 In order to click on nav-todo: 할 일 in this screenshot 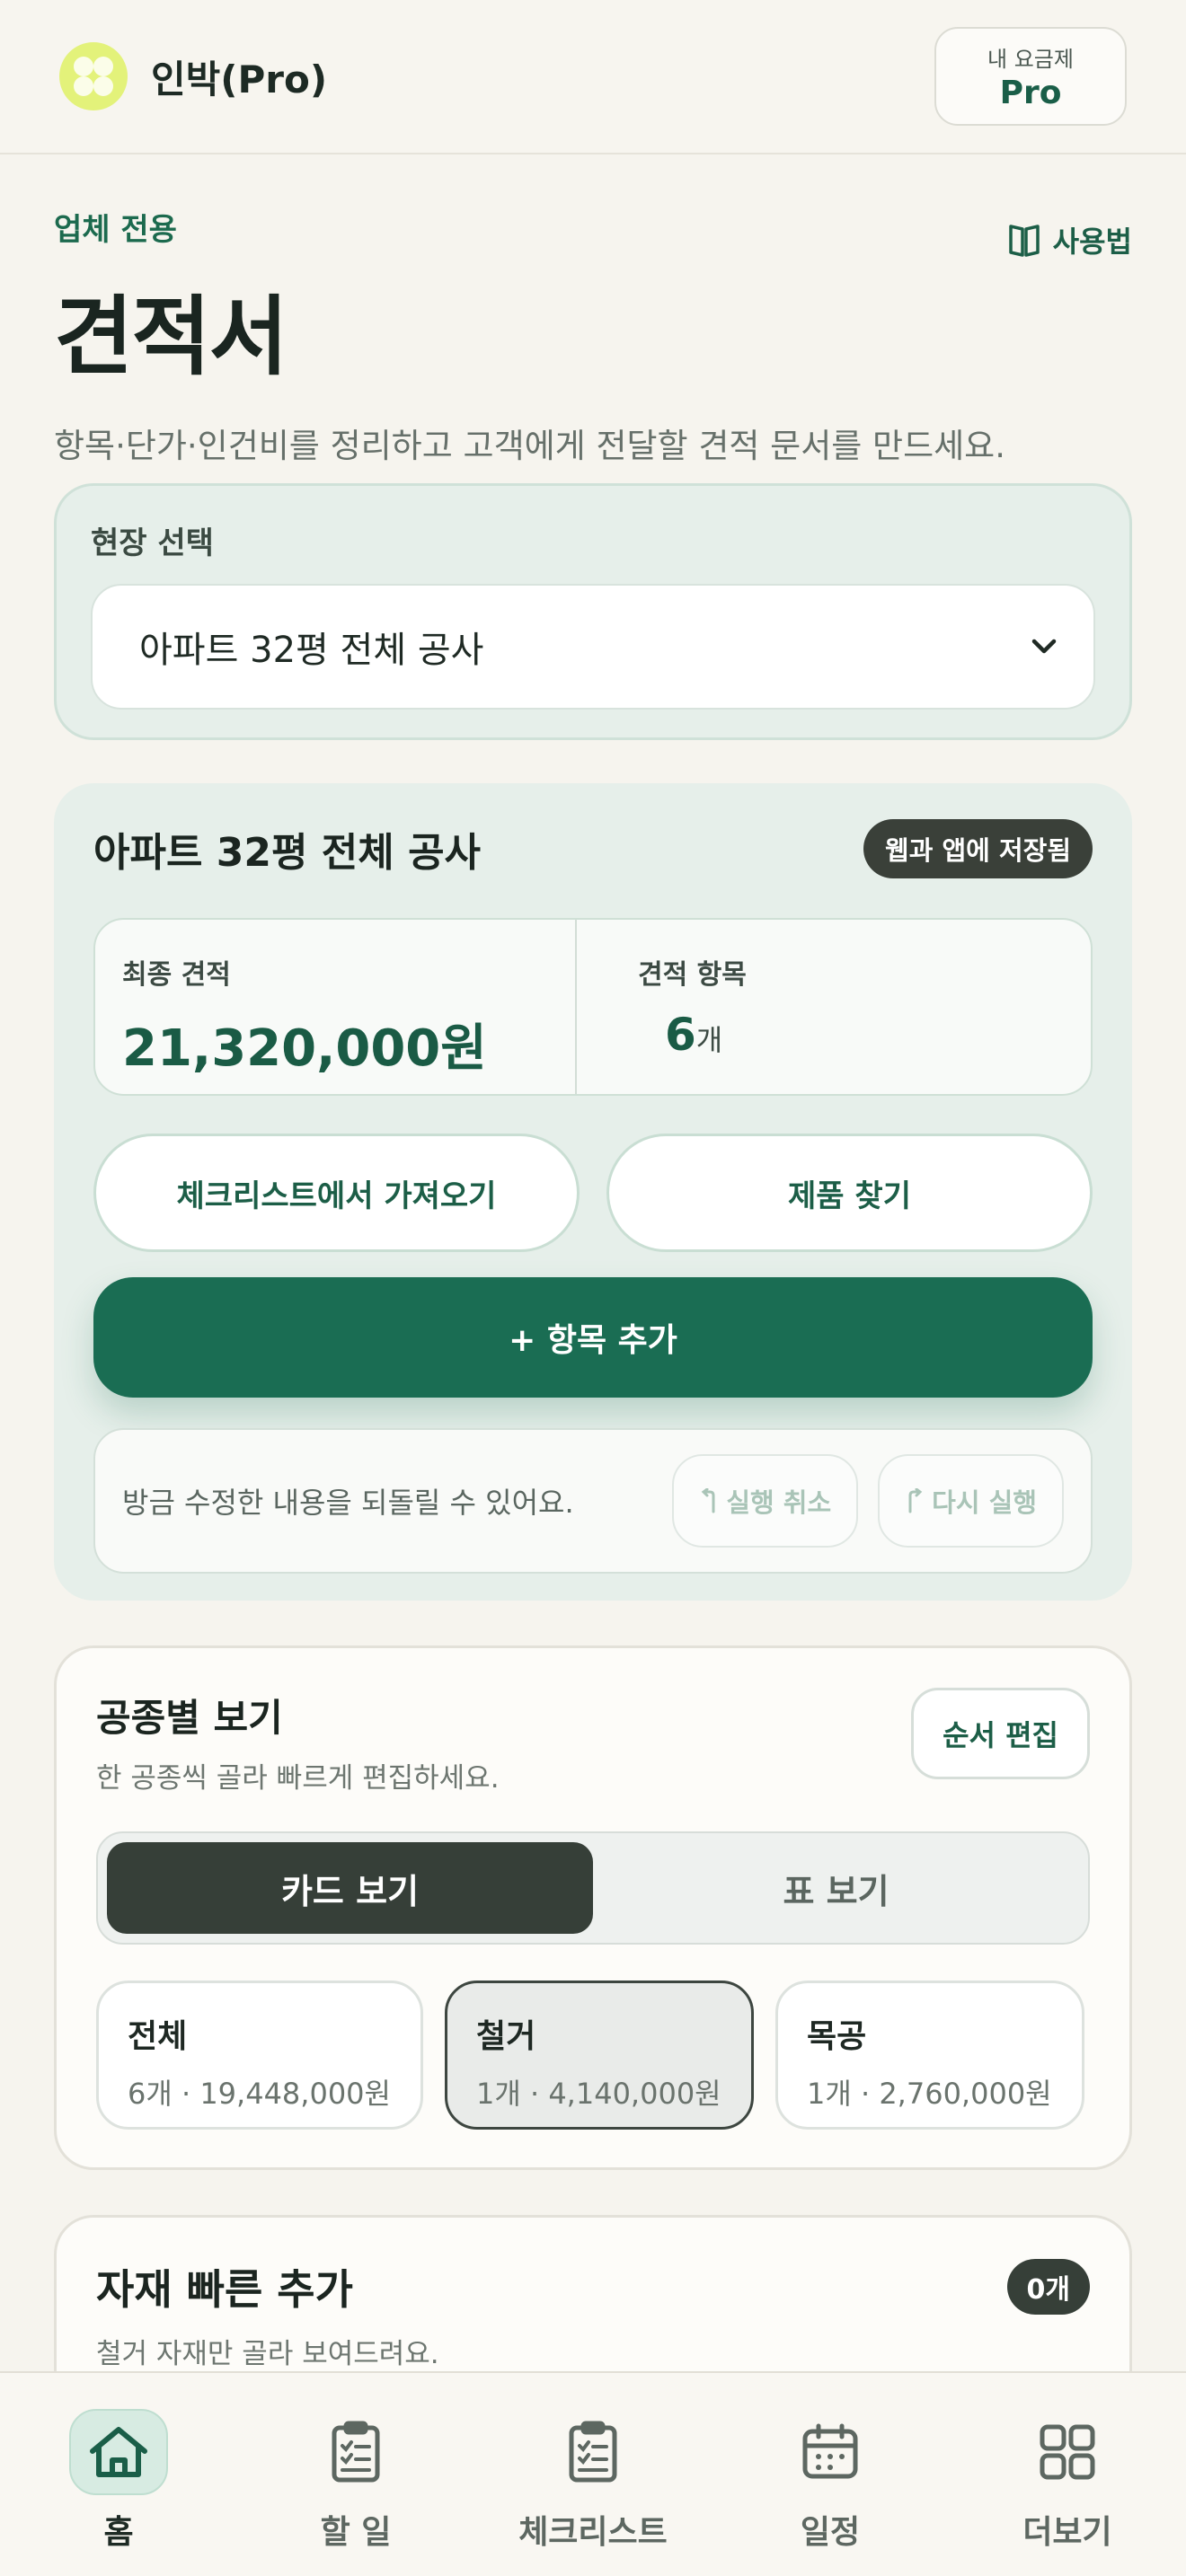, I will do `click(356, 2492)`.